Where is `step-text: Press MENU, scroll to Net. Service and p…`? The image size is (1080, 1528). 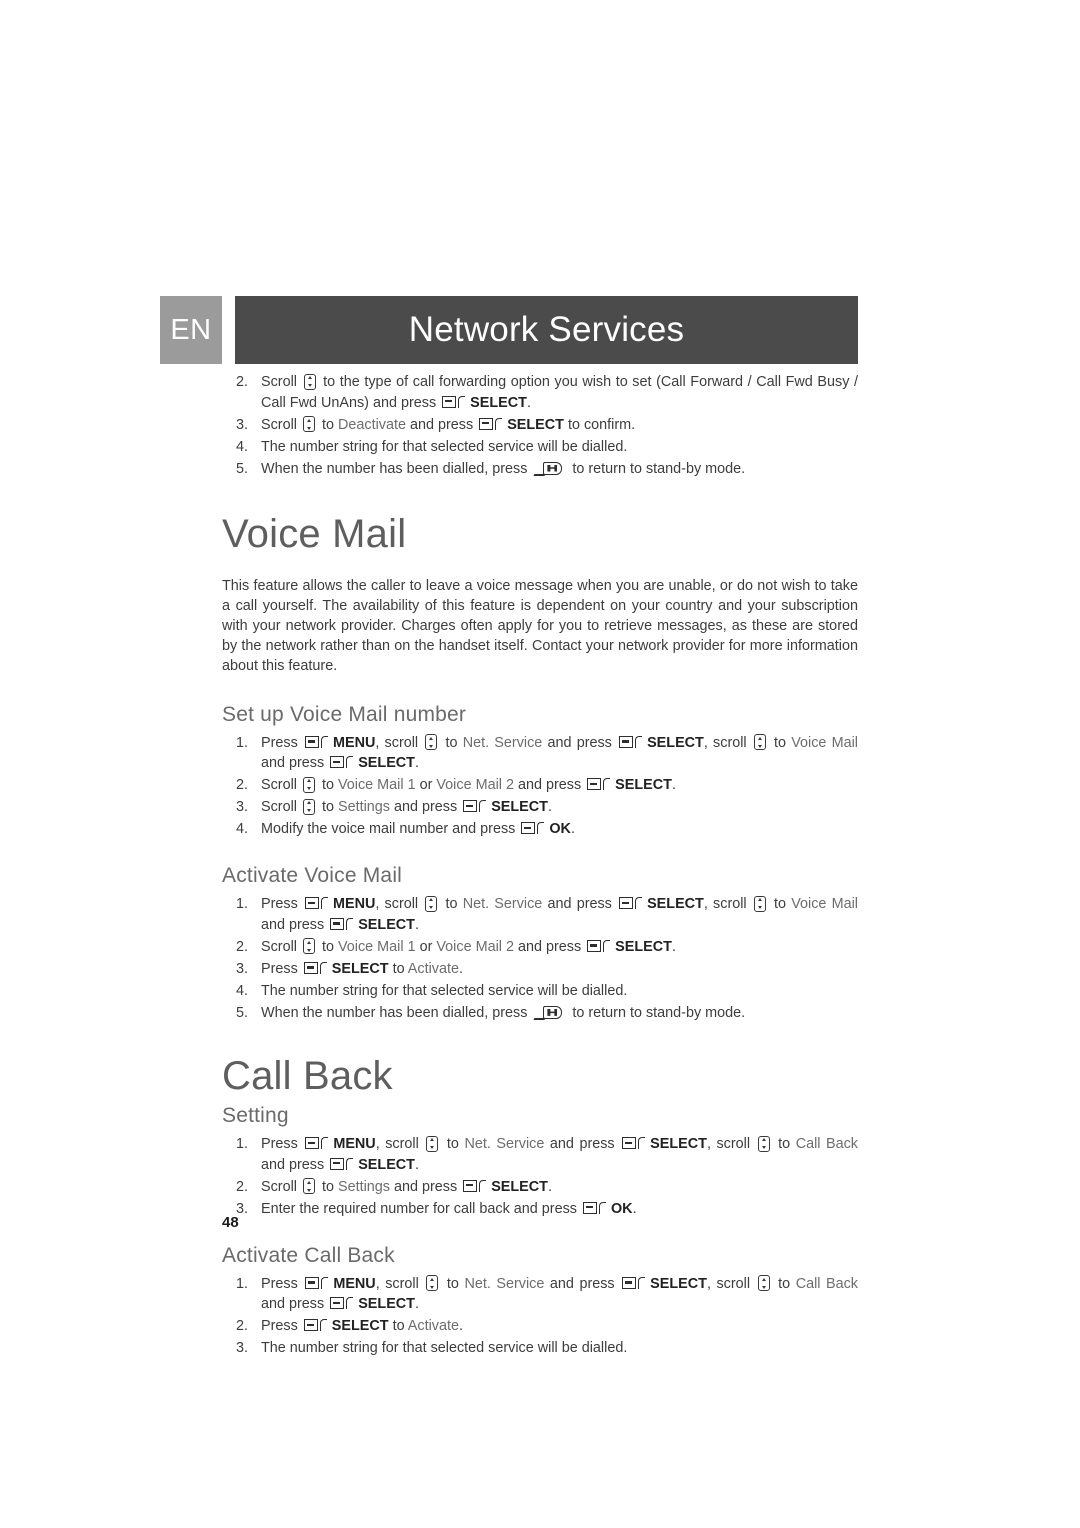 step-text: Press MENU, scroll to Net. Service and p… is located at coordinates (559, 753).